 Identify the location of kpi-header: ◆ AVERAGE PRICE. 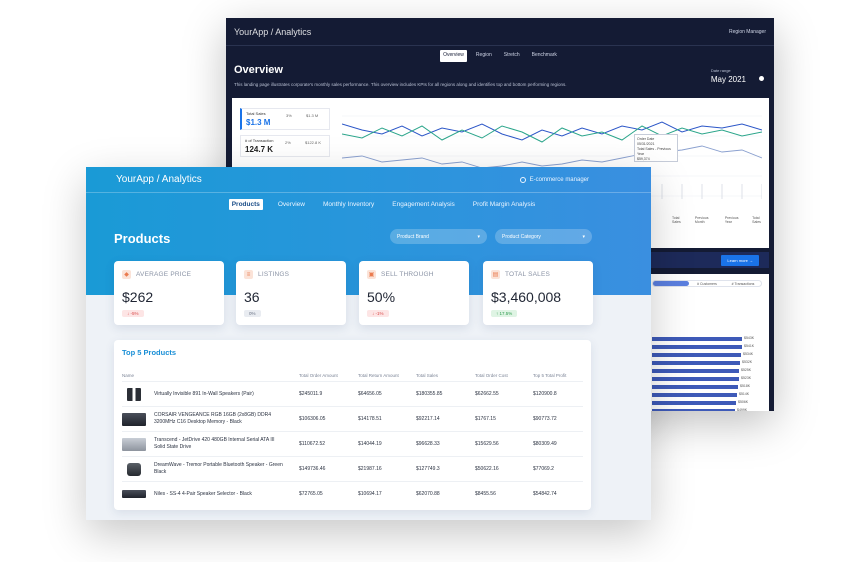
(156, 274).